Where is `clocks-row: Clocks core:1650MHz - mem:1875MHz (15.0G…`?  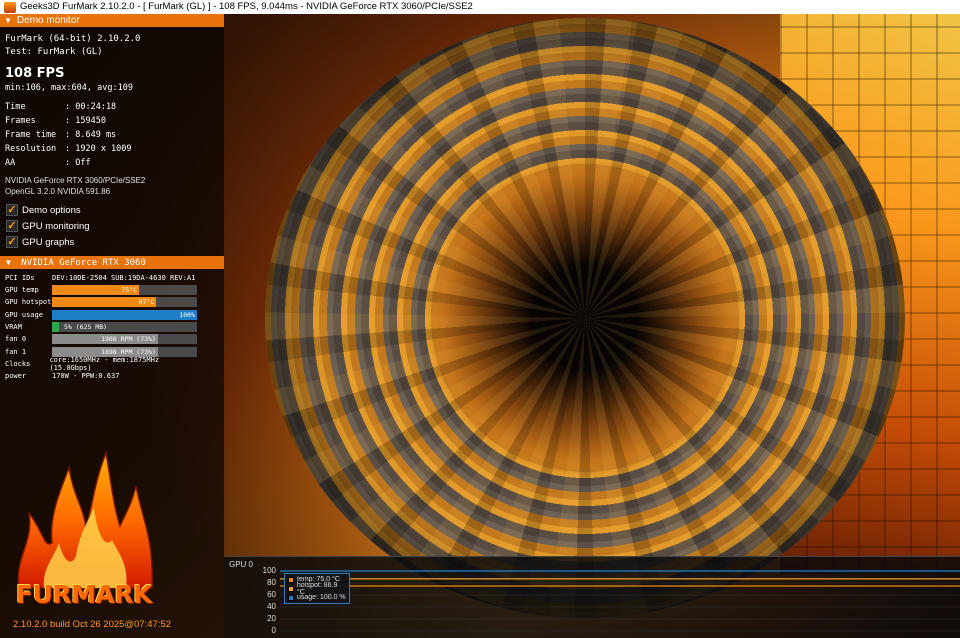 clocks-row: Clocks core:1650MHz - mem:1875MHz (15.0G… is located at coordinates (82, 364).